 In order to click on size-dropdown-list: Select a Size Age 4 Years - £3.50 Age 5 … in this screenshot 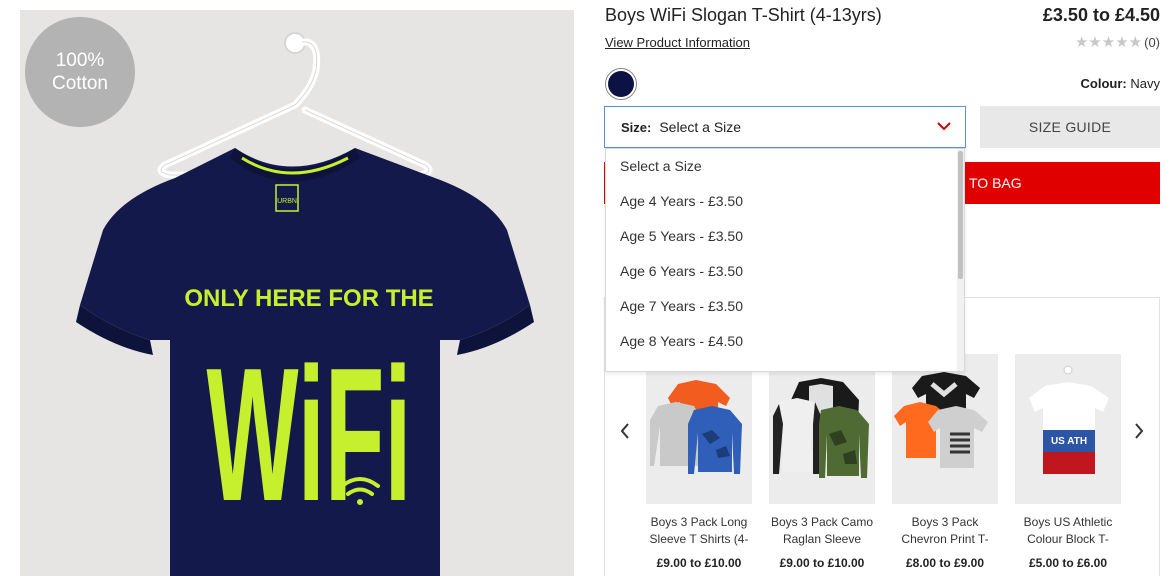, I will do `click(785, 260)`.